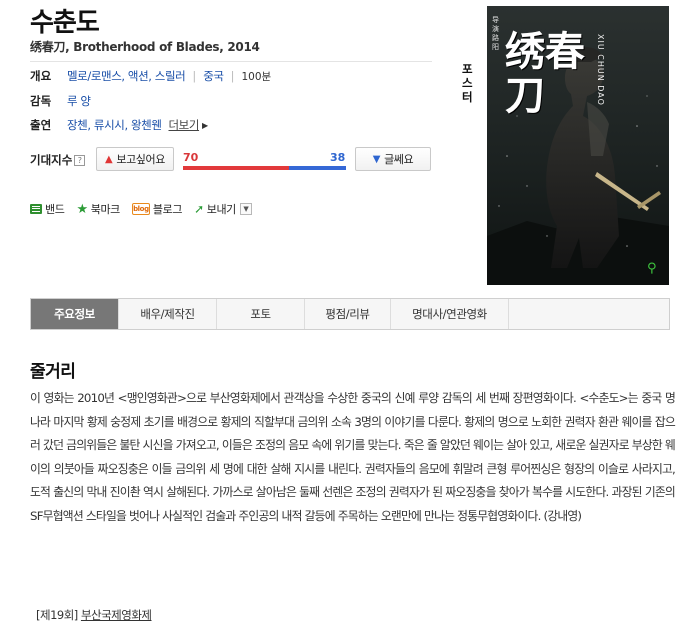 This screenshot has width=700, height=629. I want to click on expectation-bar-skip, so click(317, 168).